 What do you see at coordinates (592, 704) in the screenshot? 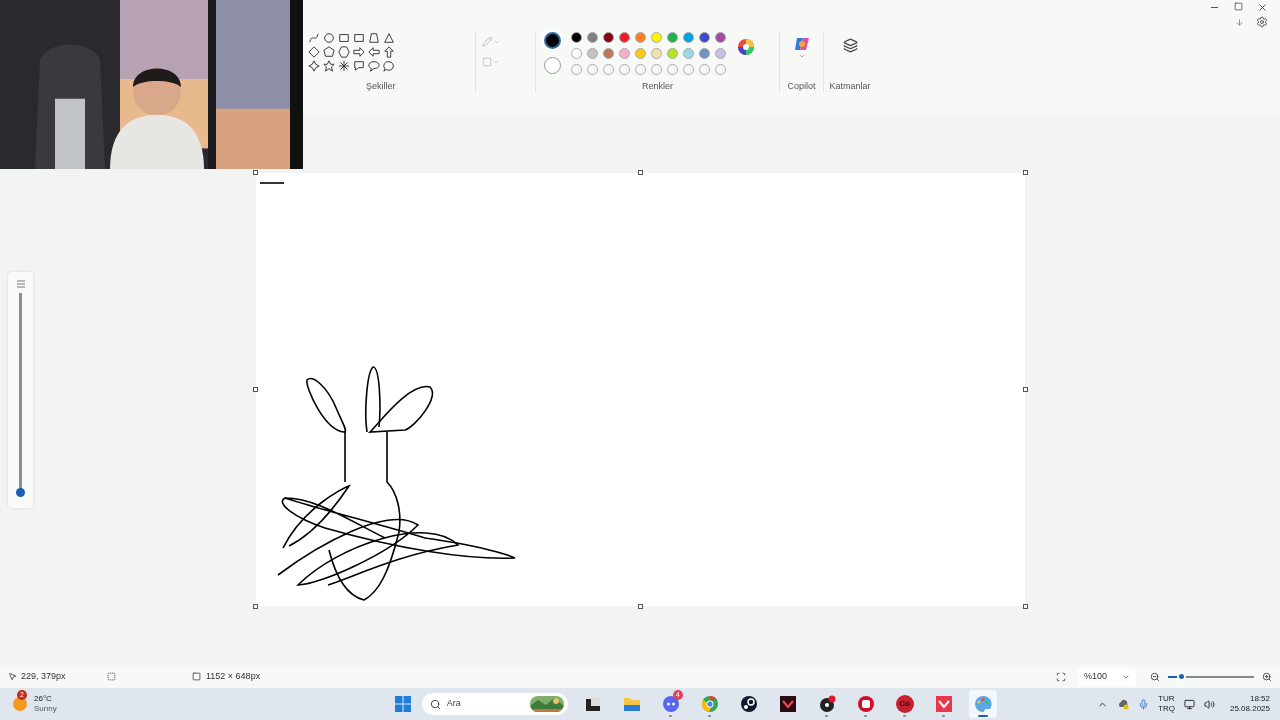
I see `window-icon` at bounding box center [592, 704].